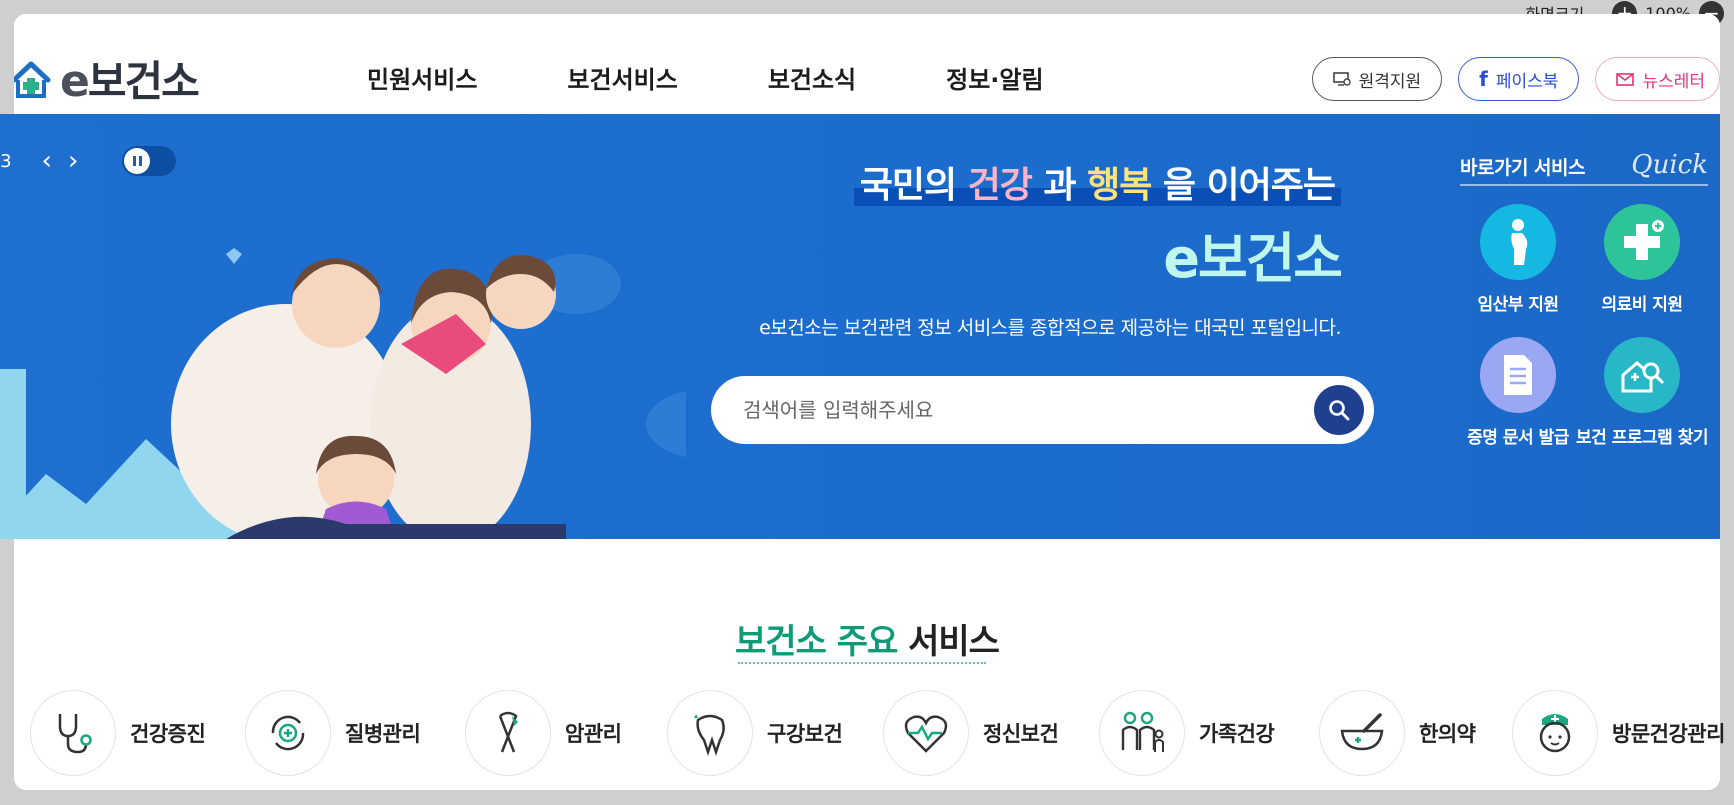  What do you see at coordinates (709, 735) in the screenshot?
I see `tooth-icon` at bounding box center [709, 735].